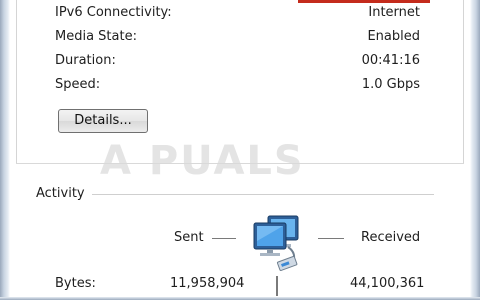 This screenshot has height=300, width=480. What do you see at coordinates (237, 37) in the screenshot?
I see `media-state-row: Media State: Enabled` at bounding box center [237, 37].